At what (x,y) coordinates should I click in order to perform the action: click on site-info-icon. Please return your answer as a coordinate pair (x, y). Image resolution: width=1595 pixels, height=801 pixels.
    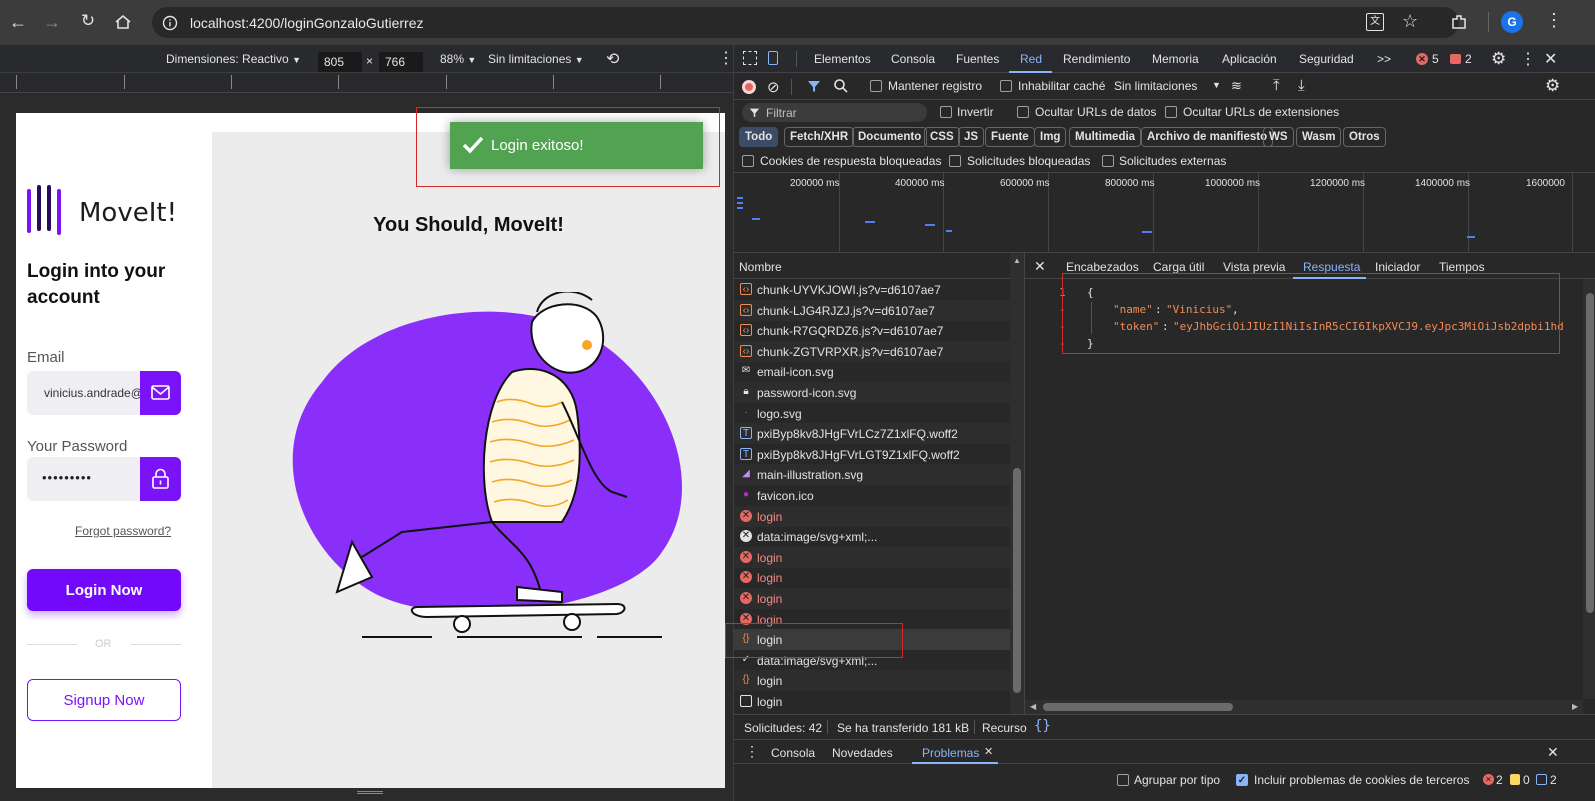
    Looking at the image, I should click on (170, 24).